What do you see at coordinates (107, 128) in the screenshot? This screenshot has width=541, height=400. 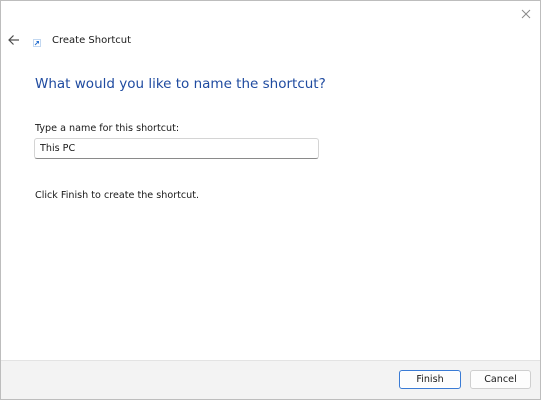 I see `shortcut-name-label: Type a name for this shortcut:` at bounding box center [107, 128].